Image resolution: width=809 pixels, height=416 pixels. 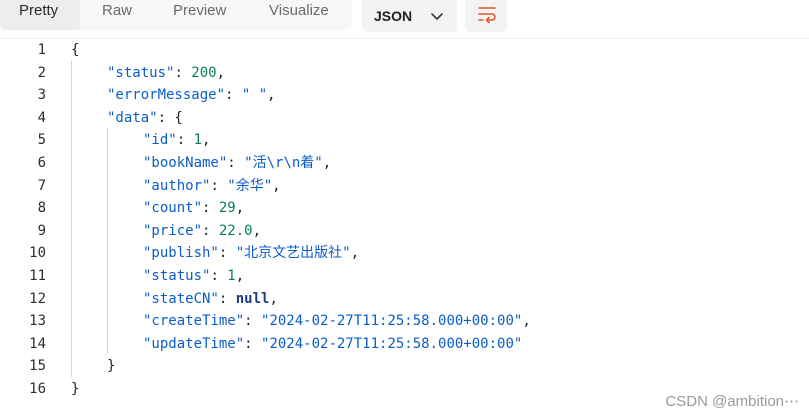 I want to click on json-key: "publish", so click(x=181, y=253).